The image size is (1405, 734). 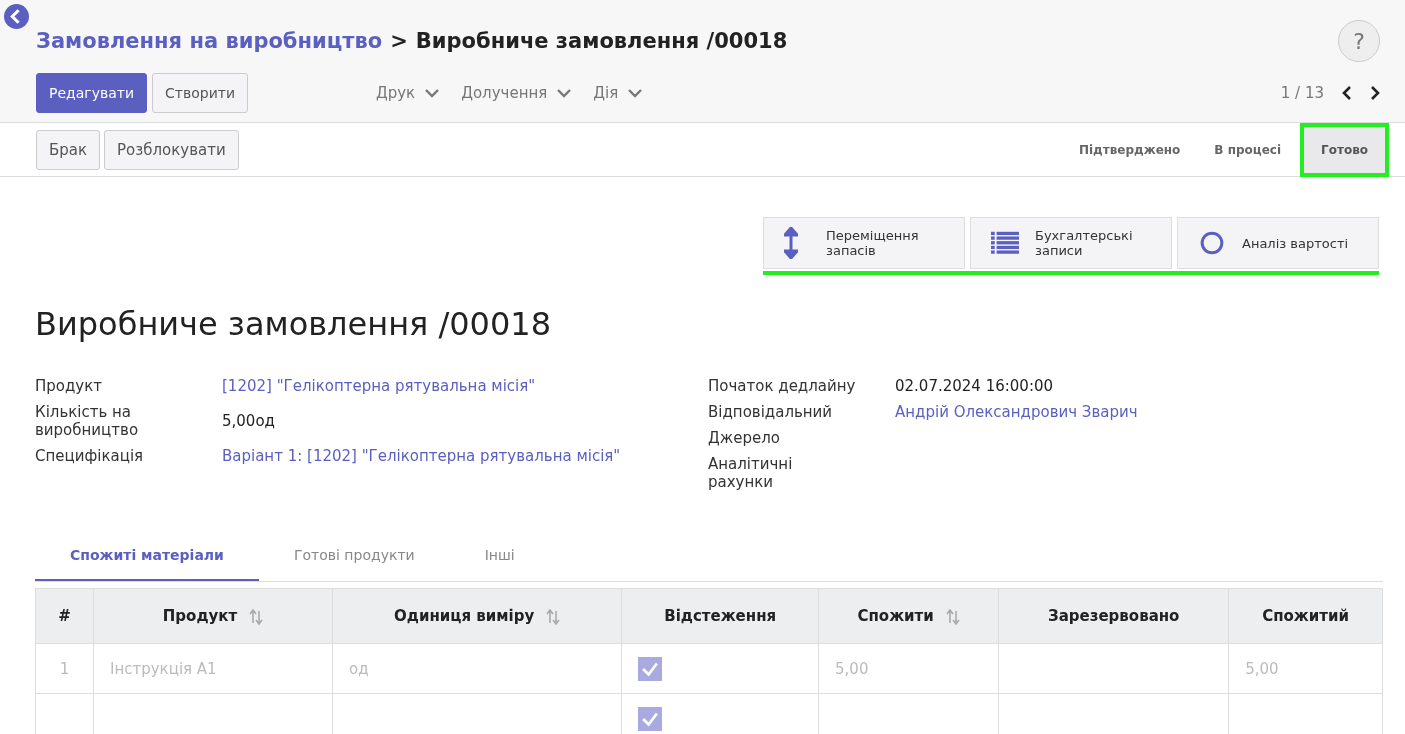 What do you see at coordinates (516, 93) in the screenshot?
I see `dropdown-menu: Долучення` at bounding box center [516, 93].